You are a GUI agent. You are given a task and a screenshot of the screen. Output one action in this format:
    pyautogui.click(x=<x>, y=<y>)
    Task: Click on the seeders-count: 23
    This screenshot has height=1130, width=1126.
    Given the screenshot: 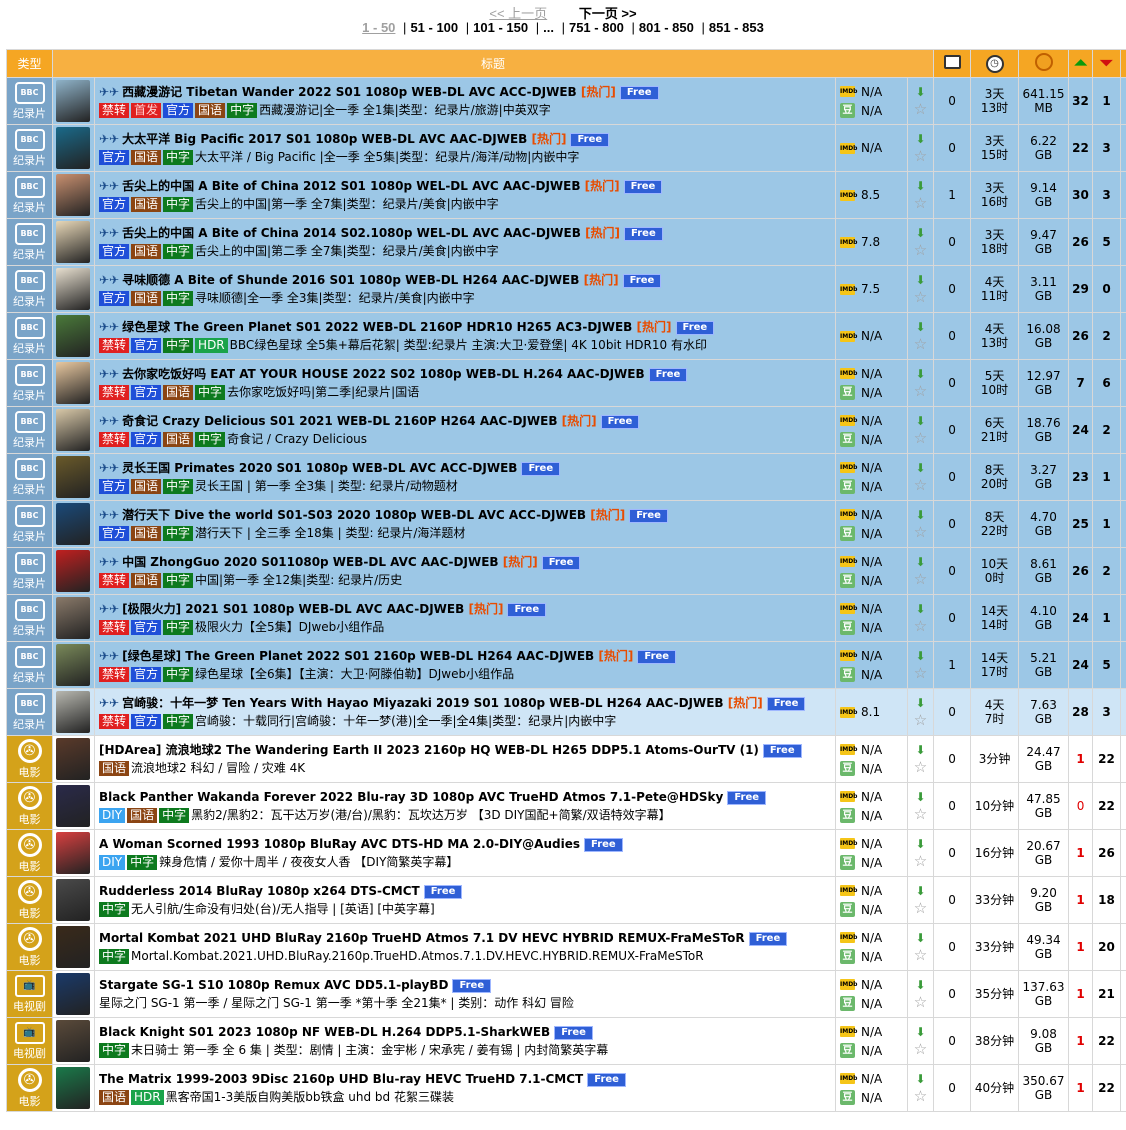 What is the action you would take?
    pyautogui.click(x=1081, y=477)
    